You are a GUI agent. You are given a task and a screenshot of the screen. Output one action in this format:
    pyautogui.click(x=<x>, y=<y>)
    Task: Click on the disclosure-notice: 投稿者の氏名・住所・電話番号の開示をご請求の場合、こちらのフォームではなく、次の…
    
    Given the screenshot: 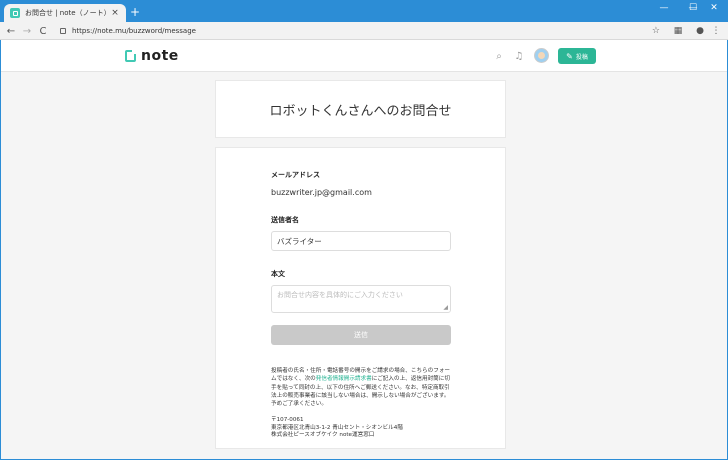 What is the action you would take?
    pyautogui.click(x=362, y=387)
    